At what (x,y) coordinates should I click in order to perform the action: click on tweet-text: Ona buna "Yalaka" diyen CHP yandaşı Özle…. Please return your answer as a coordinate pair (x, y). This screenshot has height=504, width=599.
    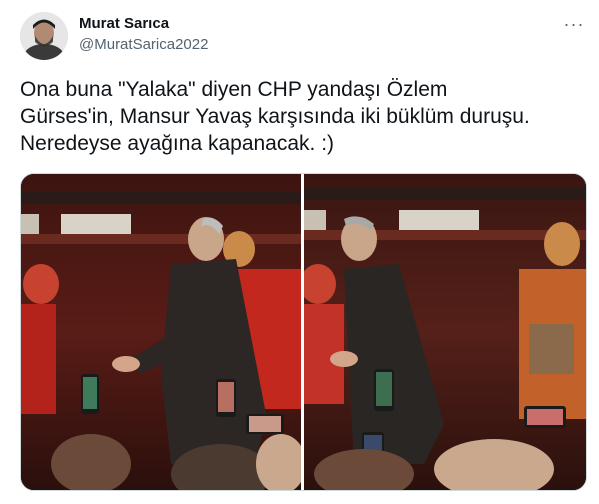
    Looking at the image, I should click on (275, 116).